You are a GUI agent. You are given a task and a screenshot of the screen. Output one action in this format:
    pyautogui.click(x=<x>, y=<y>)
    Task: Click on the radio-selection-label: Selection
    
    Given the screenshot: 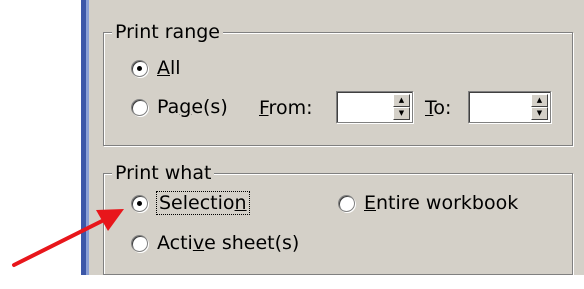 What is the action you would take?
    pyautogui.click(x=203, y=203)
    